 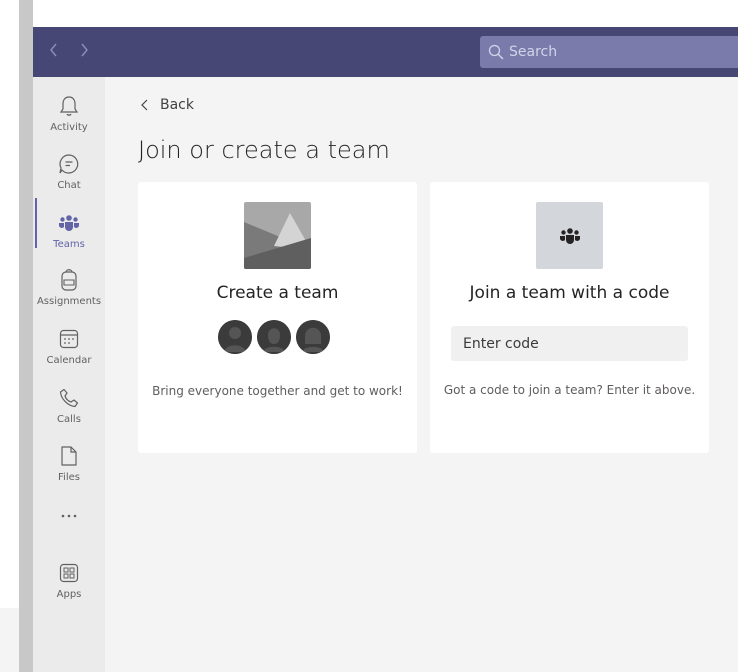 What do you see at coordinates (26, 336) in the screenshot?
I see `window-border` at bounding box center [26, 336].